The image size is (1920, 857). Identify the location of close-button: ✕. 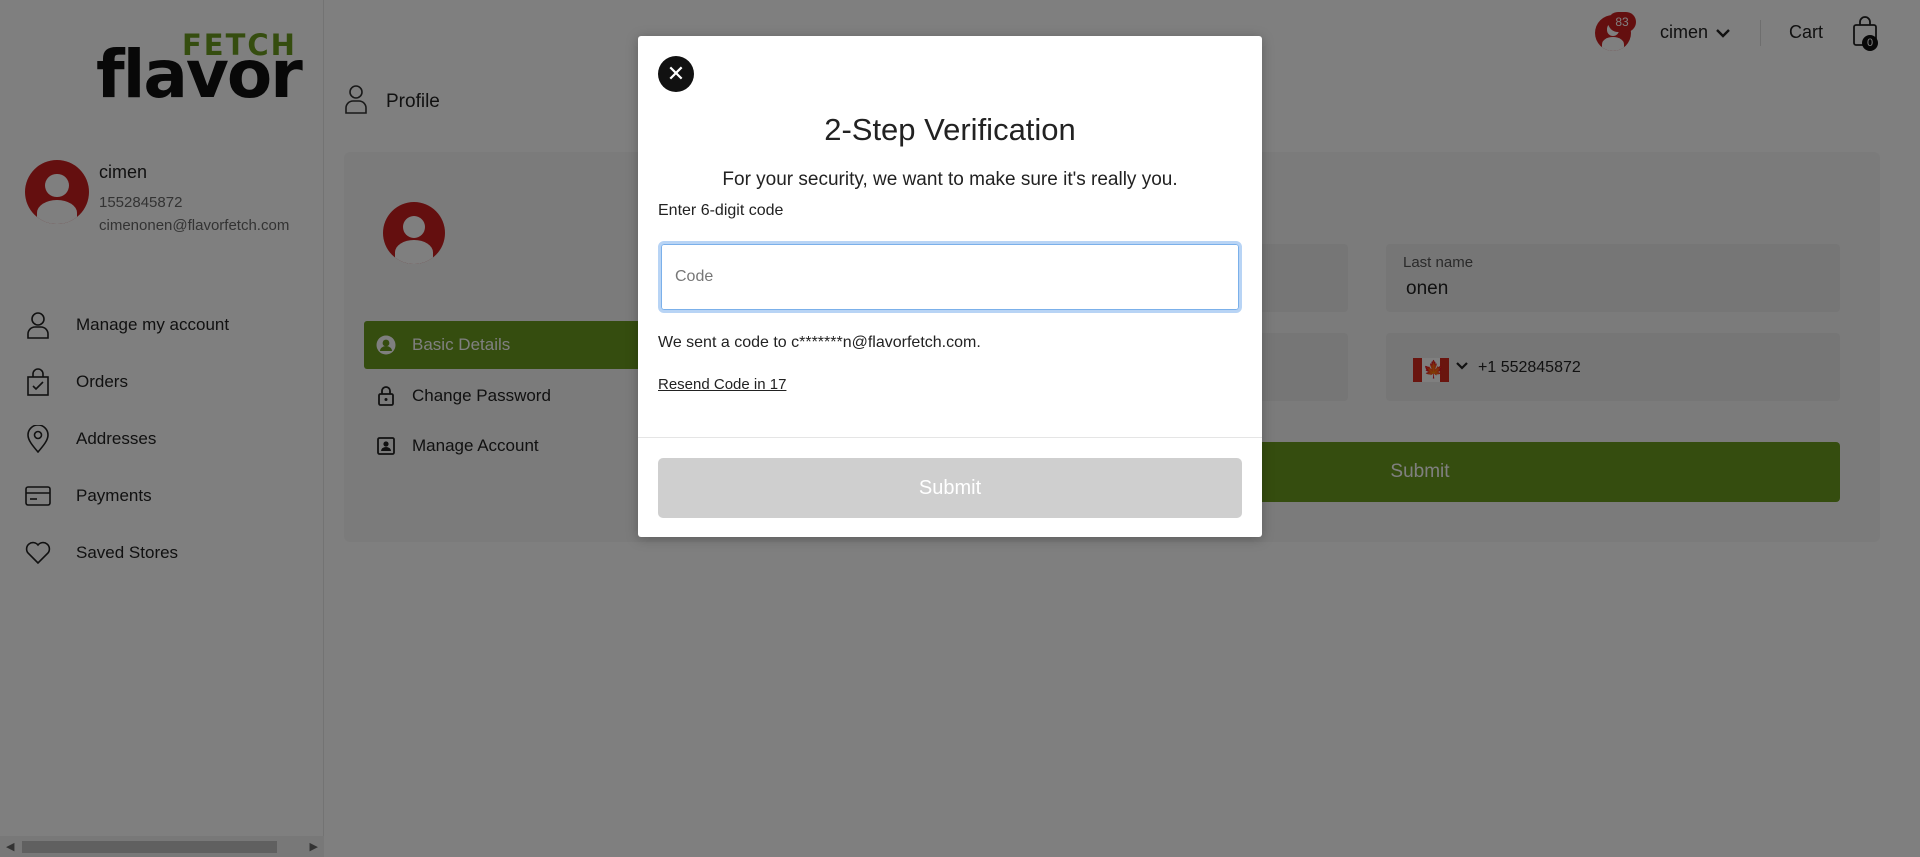
(676, 74).